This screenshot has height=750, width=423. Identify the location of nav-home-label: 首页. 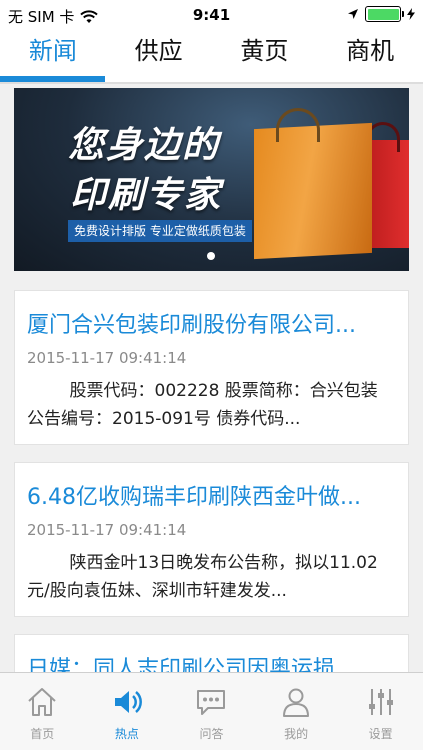
(42, 734).